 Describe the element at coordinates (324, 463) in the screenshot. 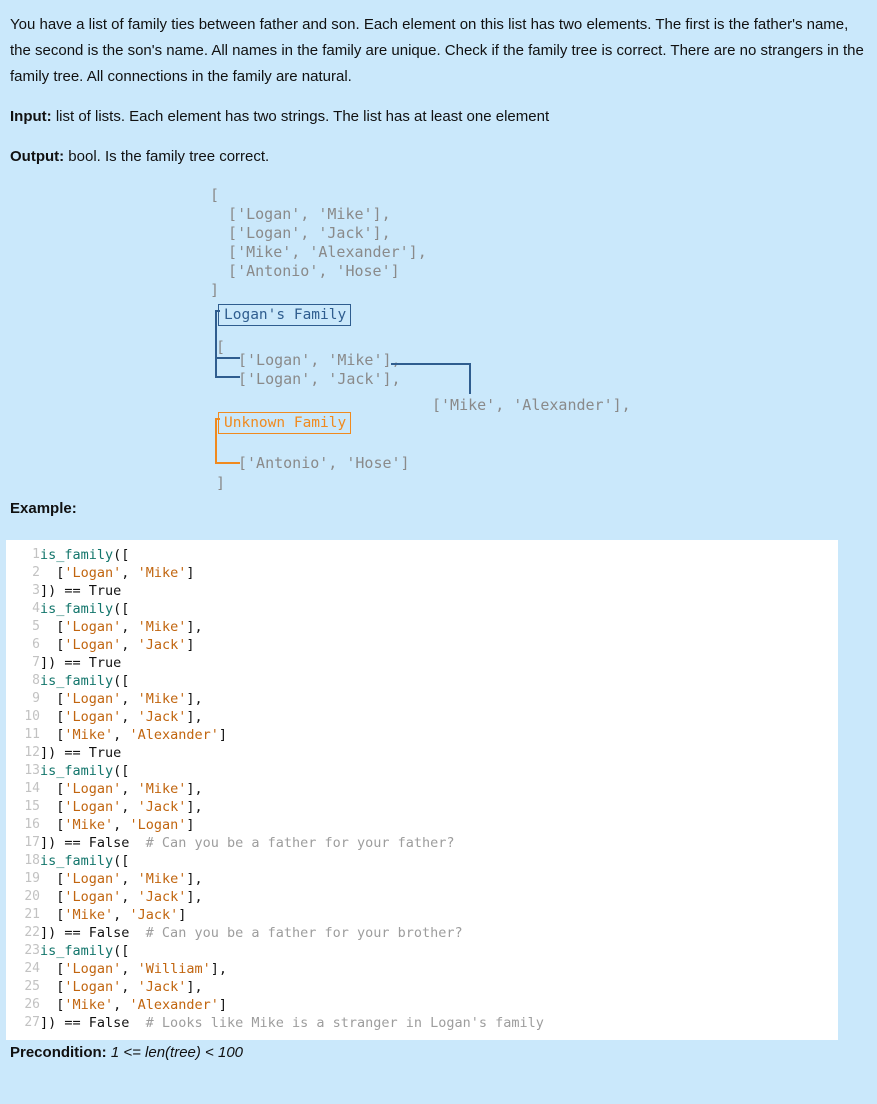

I see `diagram-antonio-hose: ['Antonio', 'Hose']` at that location.